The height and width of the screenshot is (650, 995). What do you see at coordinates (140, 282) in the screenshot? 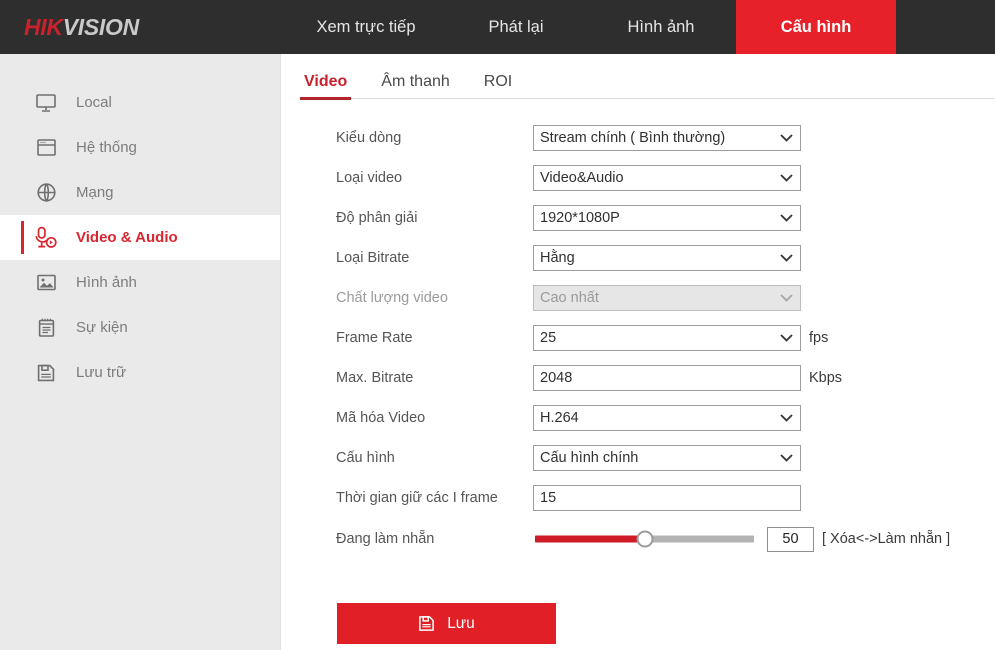
I see `sidebar-item-picture: Hình ảnh` at bounding box center [140, 282].